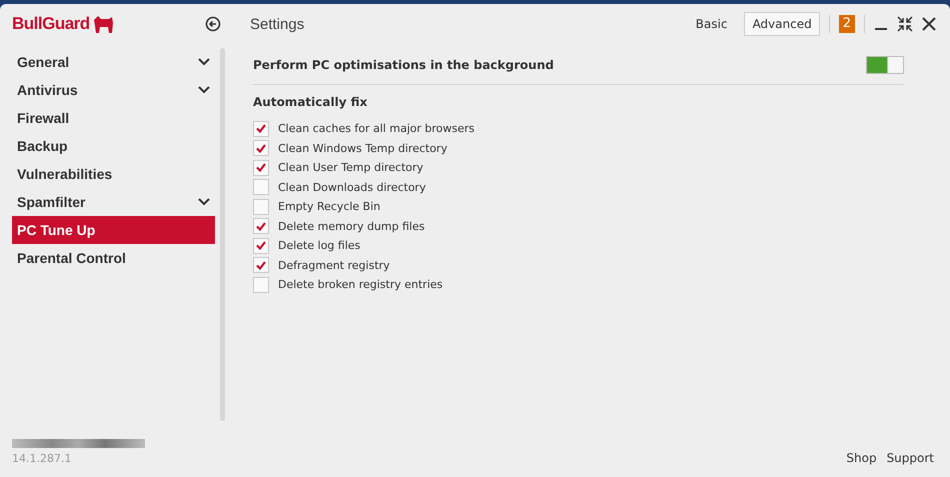 Image resolution: width=950 pixels, height=477 pixels. Describe the element at coordinates (113, 258) in the screenshot. I see `sidebar-item: Parental Control` at that location.